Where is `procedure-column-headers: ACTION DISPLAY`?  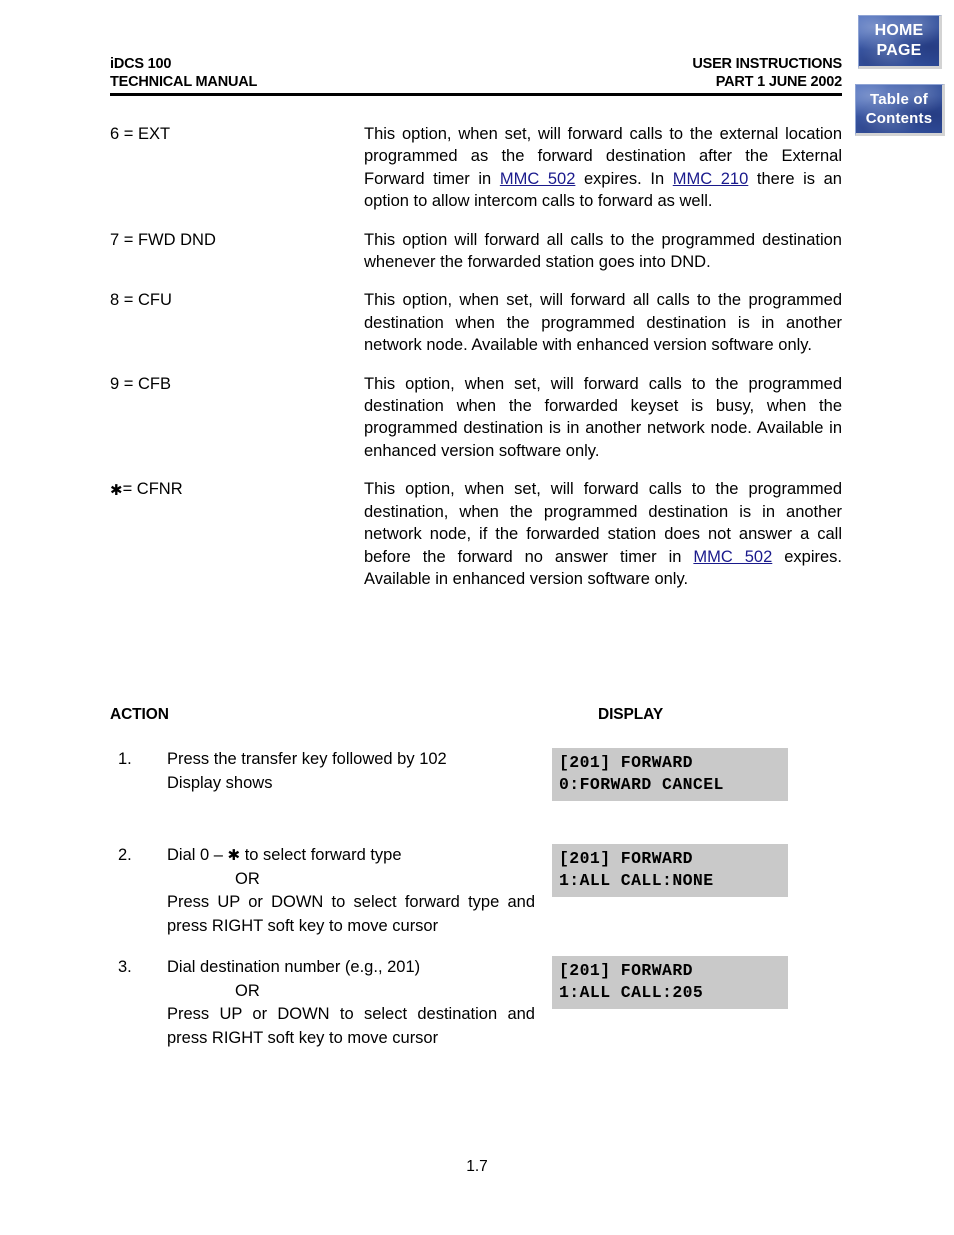 procedure-column-headers: ACTION DISPLAY is located at coordinates (476, 717).